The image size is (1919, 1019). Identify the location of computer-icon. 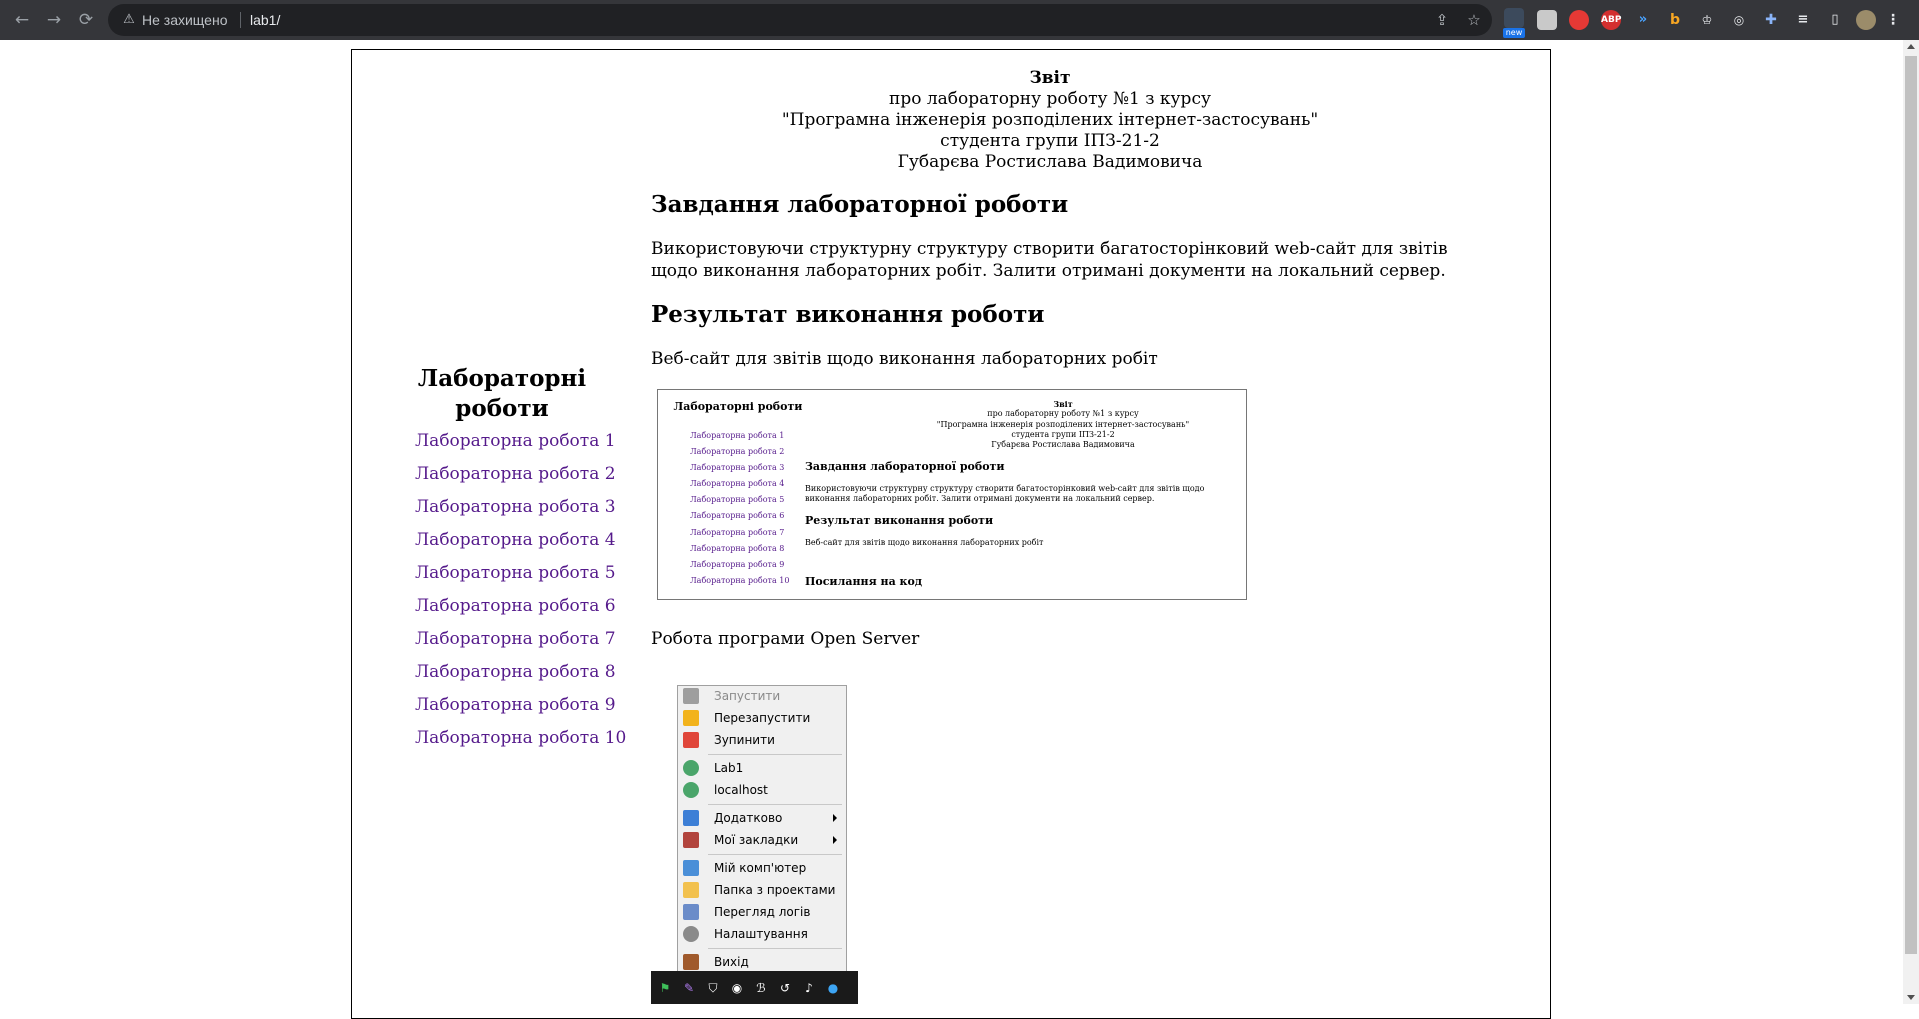
(691, 868).